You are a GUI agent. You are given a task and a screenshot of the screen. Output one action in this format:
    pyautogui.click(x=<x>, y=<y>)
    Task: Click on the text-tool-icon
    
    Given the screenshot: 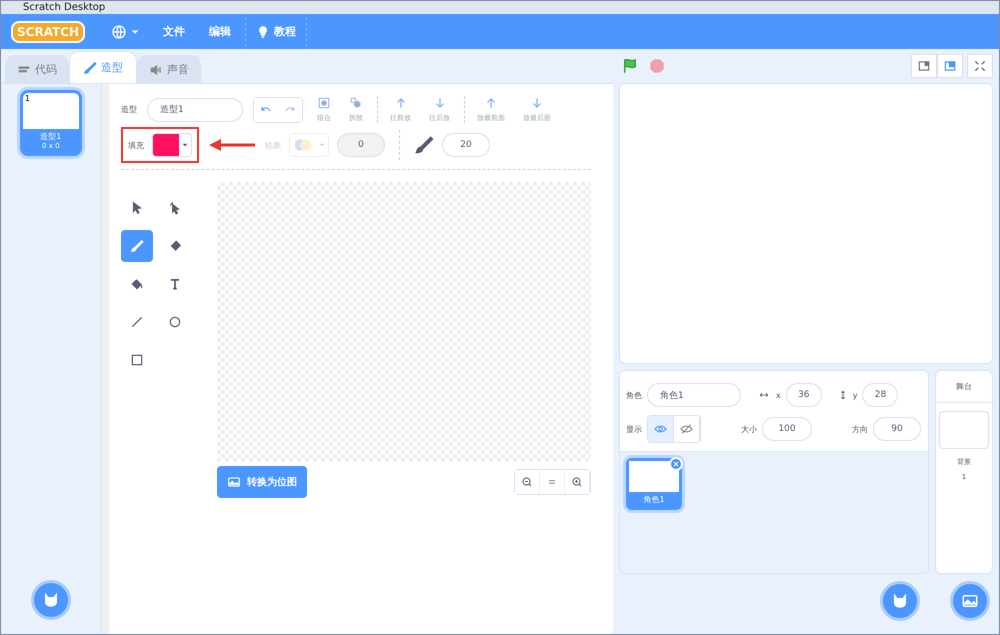 What is the action you would take?
    pyautogui.click(x=175, y=284)
    